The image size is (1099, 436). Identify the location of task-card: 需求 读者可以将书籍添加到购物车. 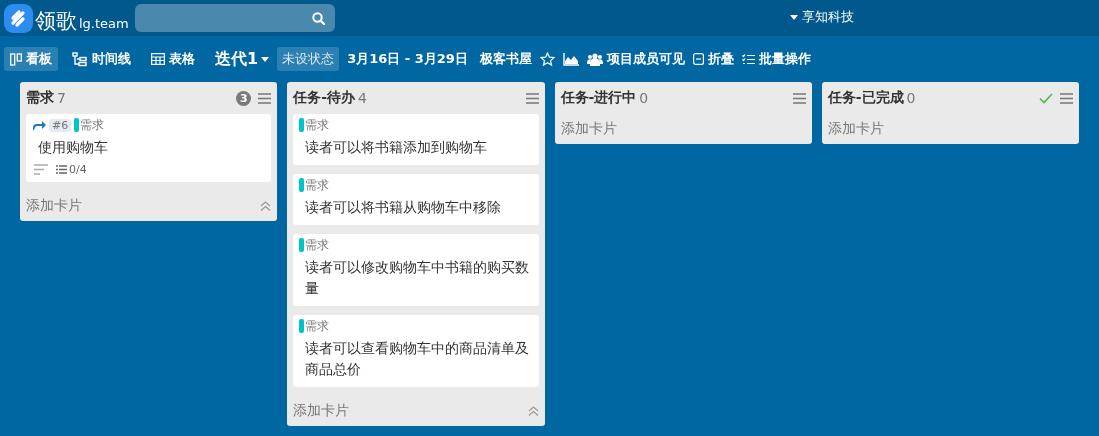
(416, 139).